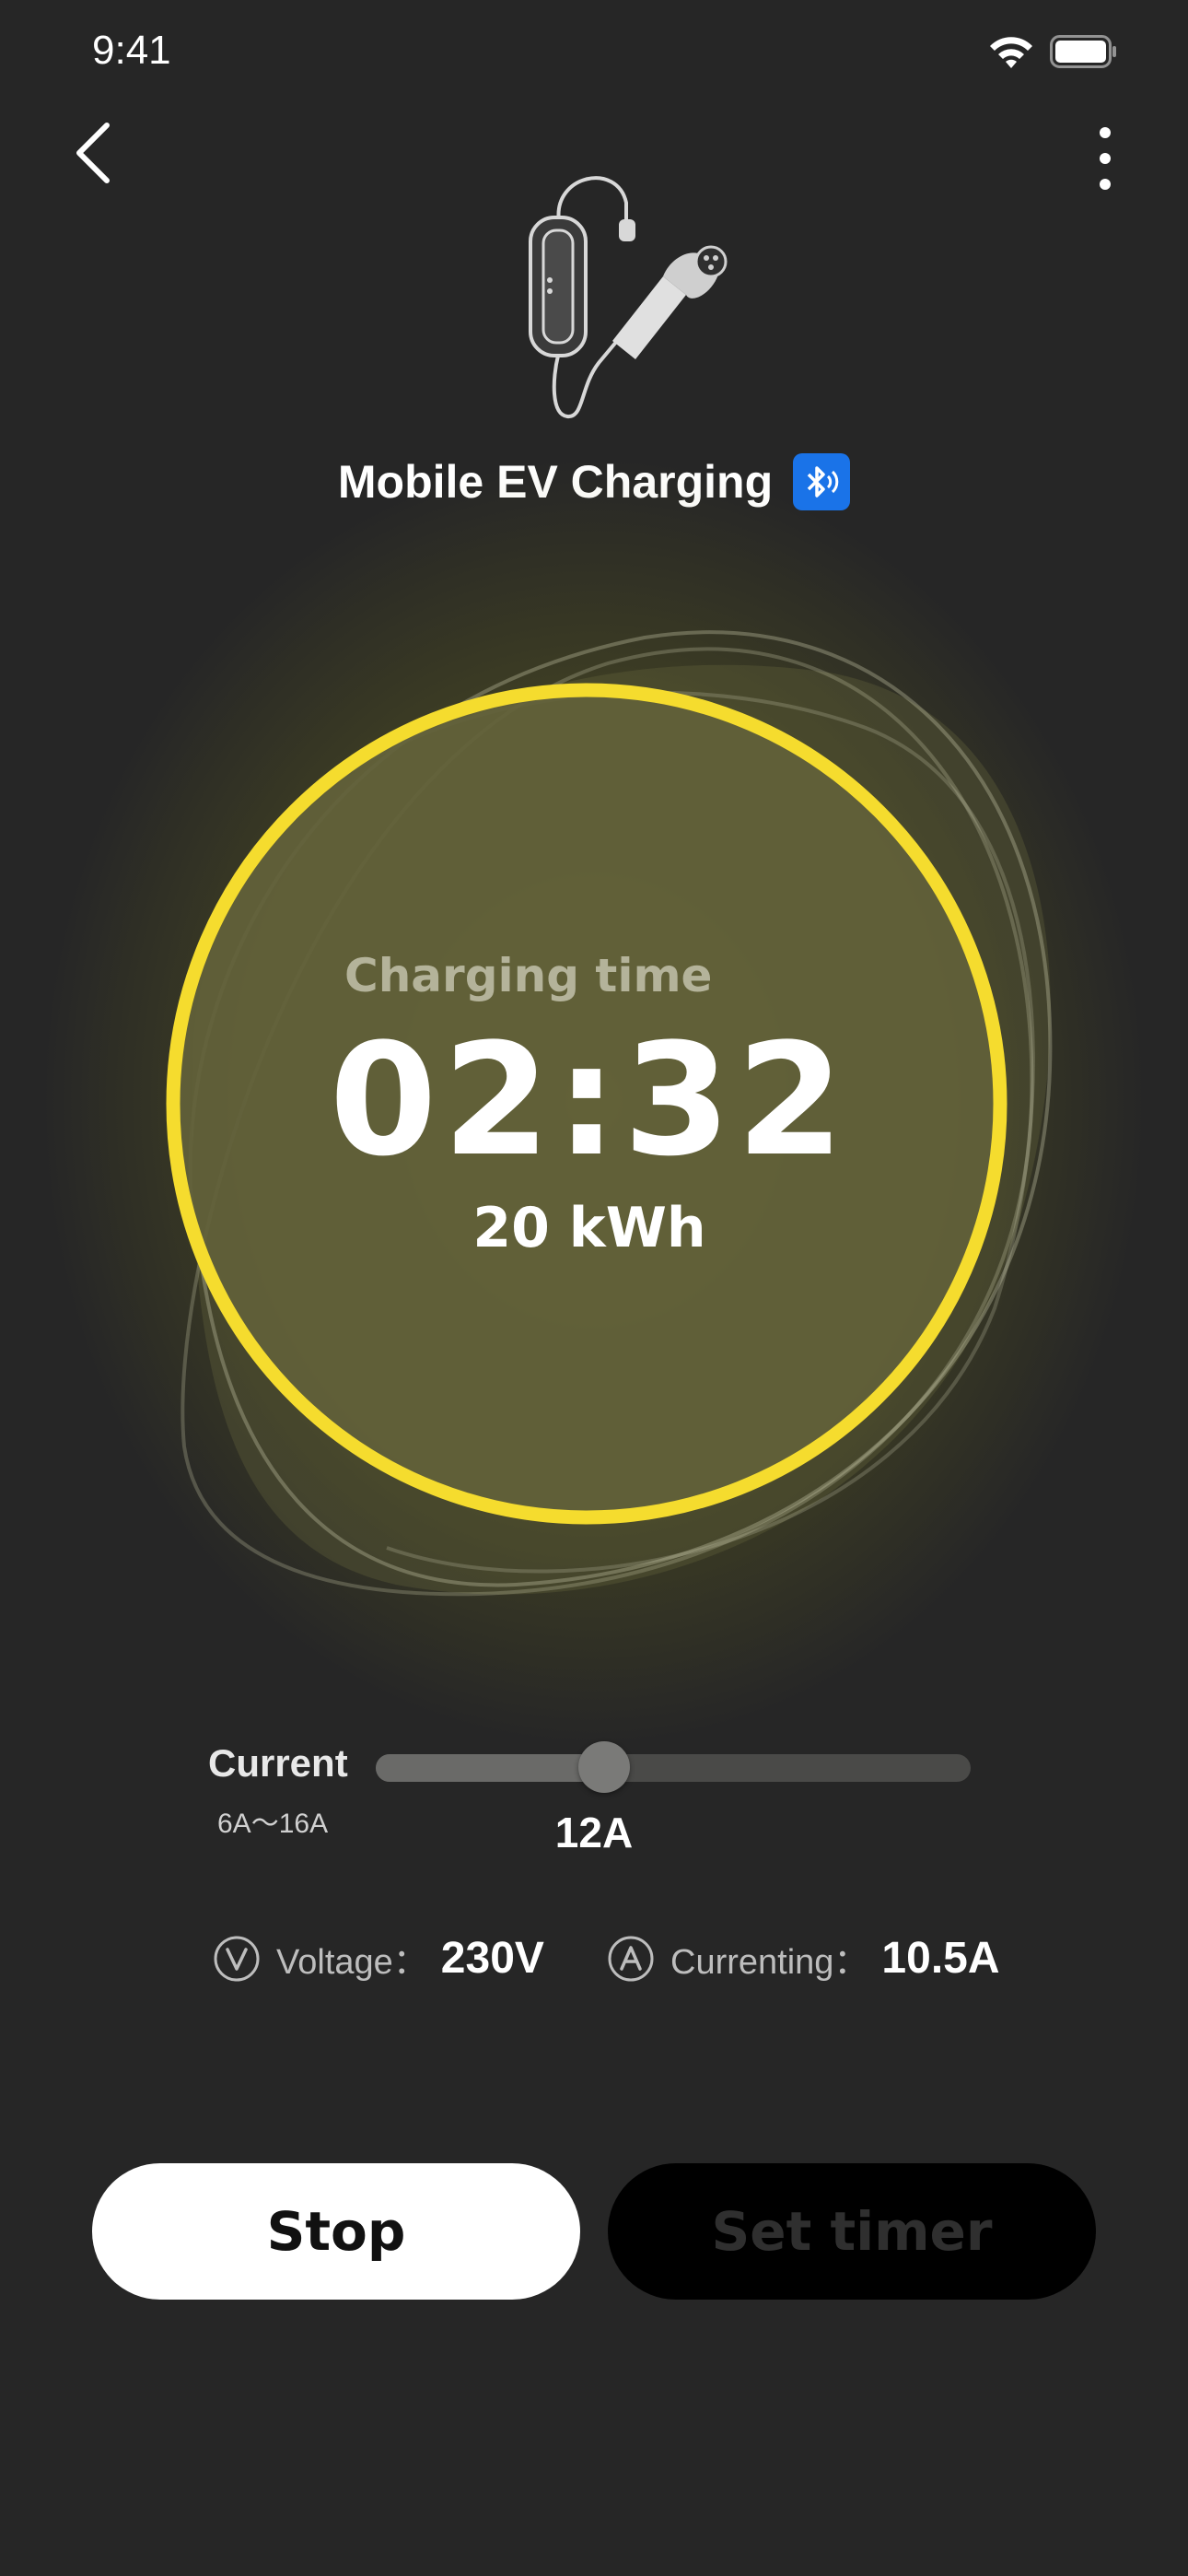 The height and width of the screenshot is (2576, 1188). What do you see at coordinates (673, 1768) in the screenshot?
I see `current-slider-track` at bounding box center [673, 1768].